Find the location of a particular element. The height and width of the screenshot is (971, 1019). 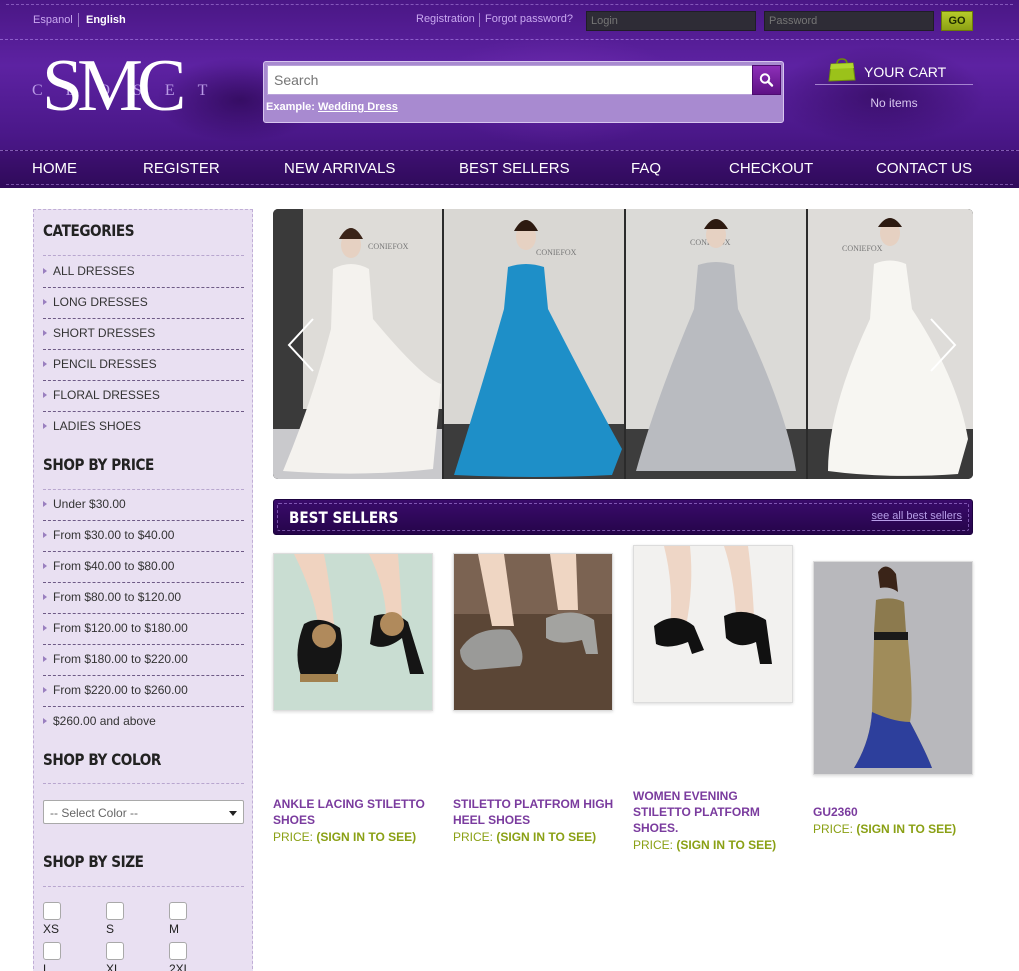

forgot-password-link: Forgot password? is located at coordinates (529, 19).